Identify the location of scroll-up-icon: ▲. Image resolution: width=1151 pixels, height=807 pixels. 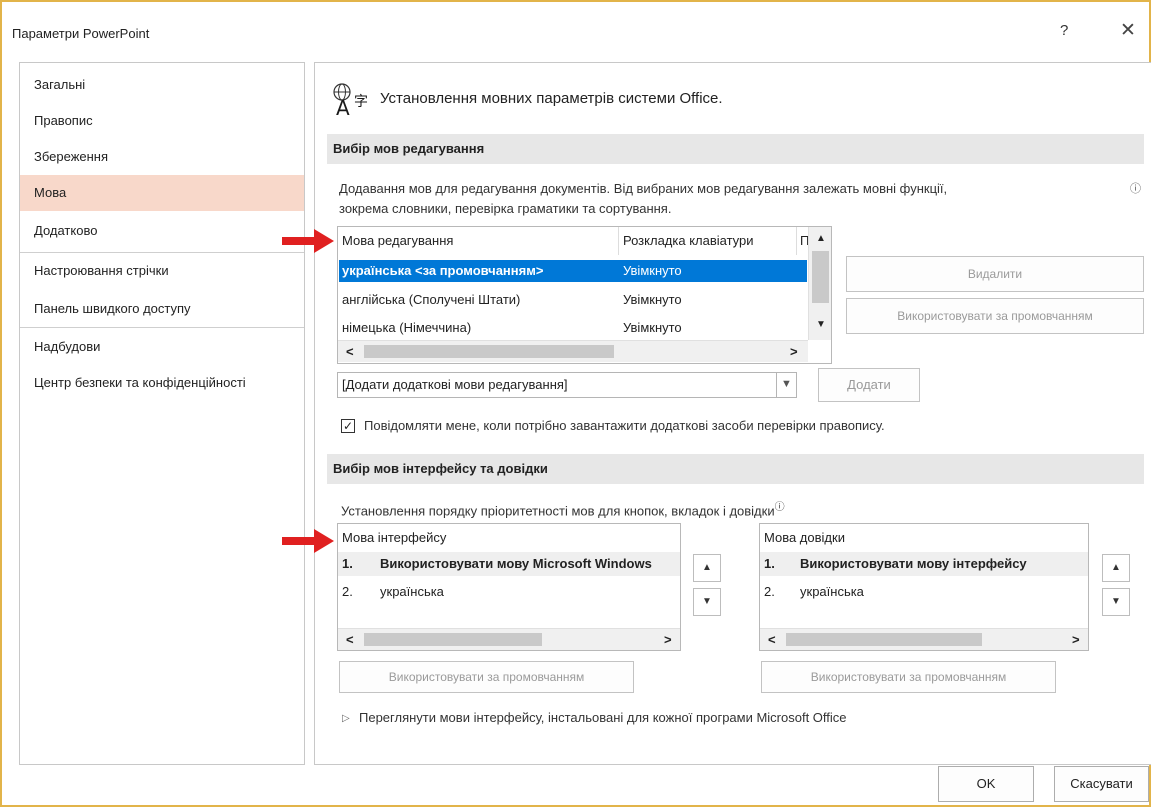
(821, 238).